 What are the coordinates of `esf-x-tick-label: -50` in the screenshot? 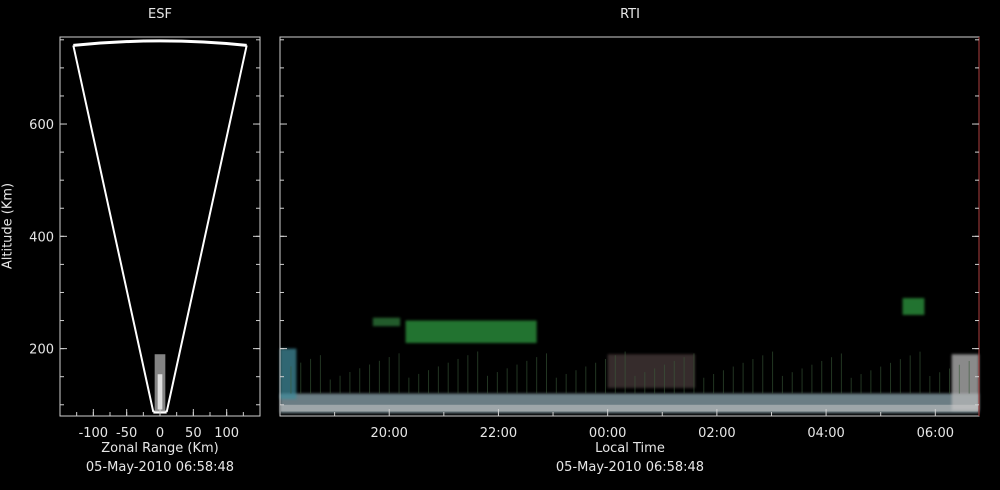 It's located at (126, 433).